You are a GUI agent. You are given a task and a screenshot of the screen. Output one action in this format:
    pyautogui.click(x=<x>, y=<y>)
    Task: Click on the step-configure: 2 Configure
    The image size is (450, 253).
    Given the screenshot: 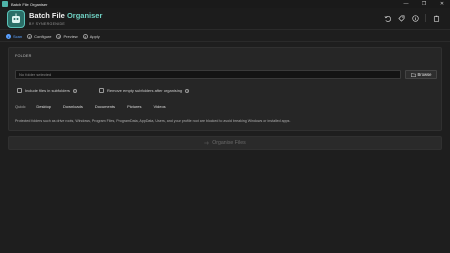 What is the action you would take?
    pyautogui.click(x=39, y=36)
    